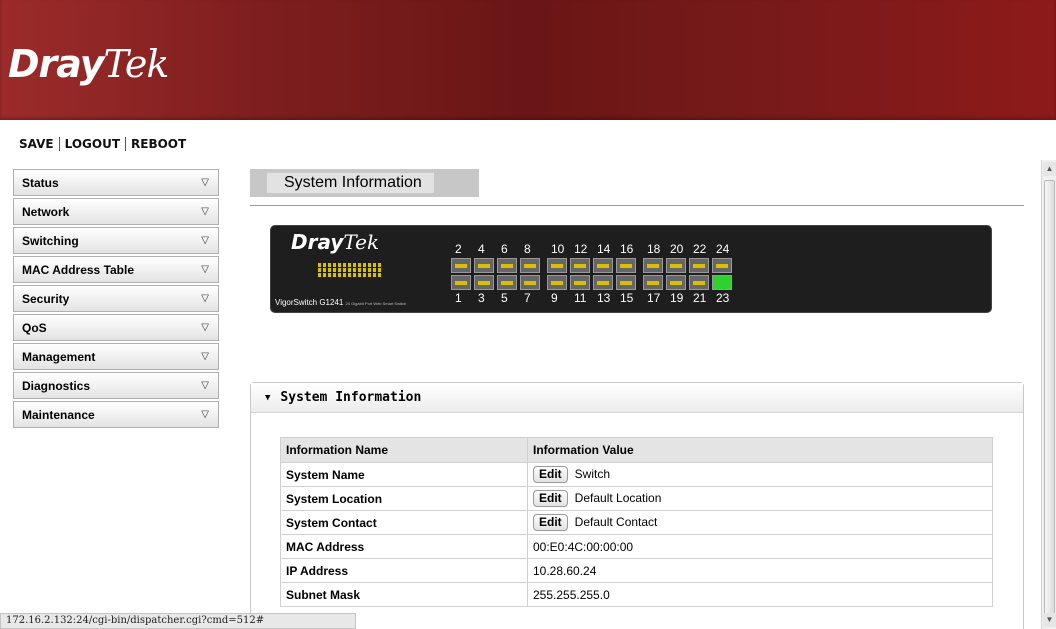 This screenshot has width=1056, height=629. What do you see at coordinates (627, 249) in the screenshot?
I see `port-number-label: 16` at bounding box center [627, 249].